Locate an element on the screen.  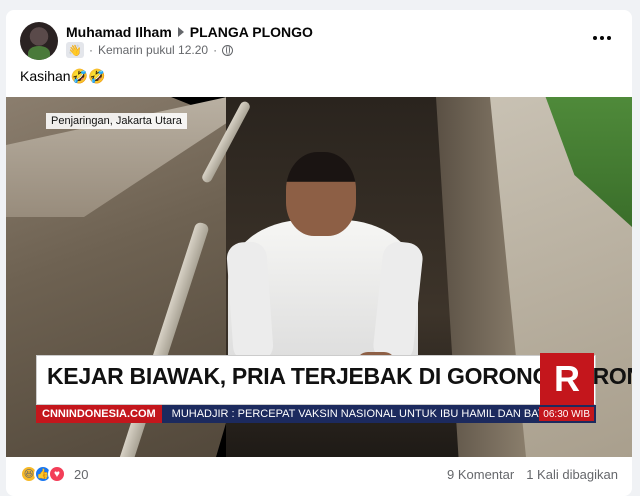
reactions-summary: 😆 👍 ♥ 20 is located at coordinates (54, 474).